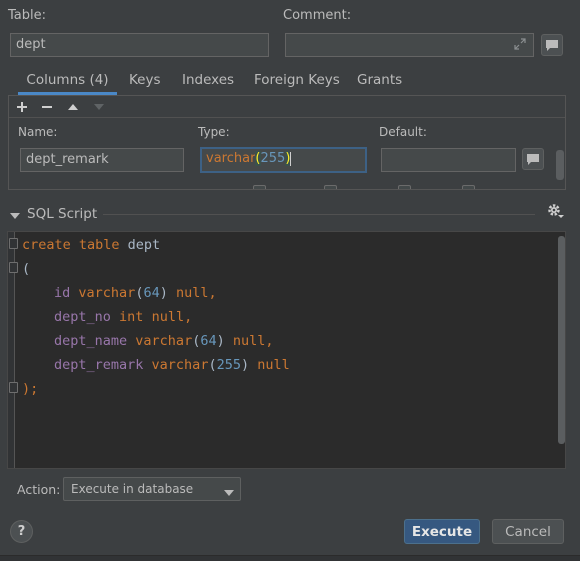 Image resolution: width=580 pixels, height=561 pixels. Describe the element at coordinates (47, 107) in the screenshot. I see `remove-icon` at that location.